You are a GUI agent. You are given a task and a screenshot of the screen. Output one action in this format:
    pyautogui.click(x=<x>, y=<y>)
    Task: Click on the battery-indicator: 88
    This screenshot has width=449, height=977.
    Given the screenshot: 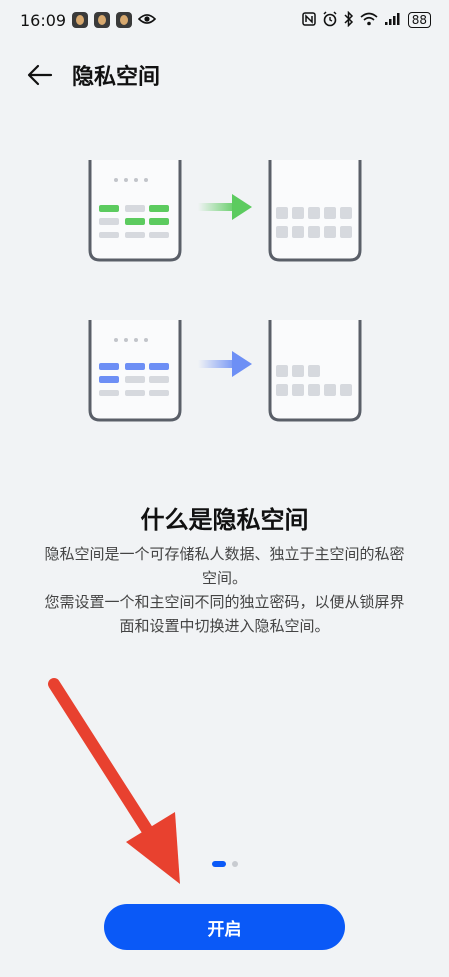 What is the action you would take?
    pyautogui.click(x=419, y=20)
    